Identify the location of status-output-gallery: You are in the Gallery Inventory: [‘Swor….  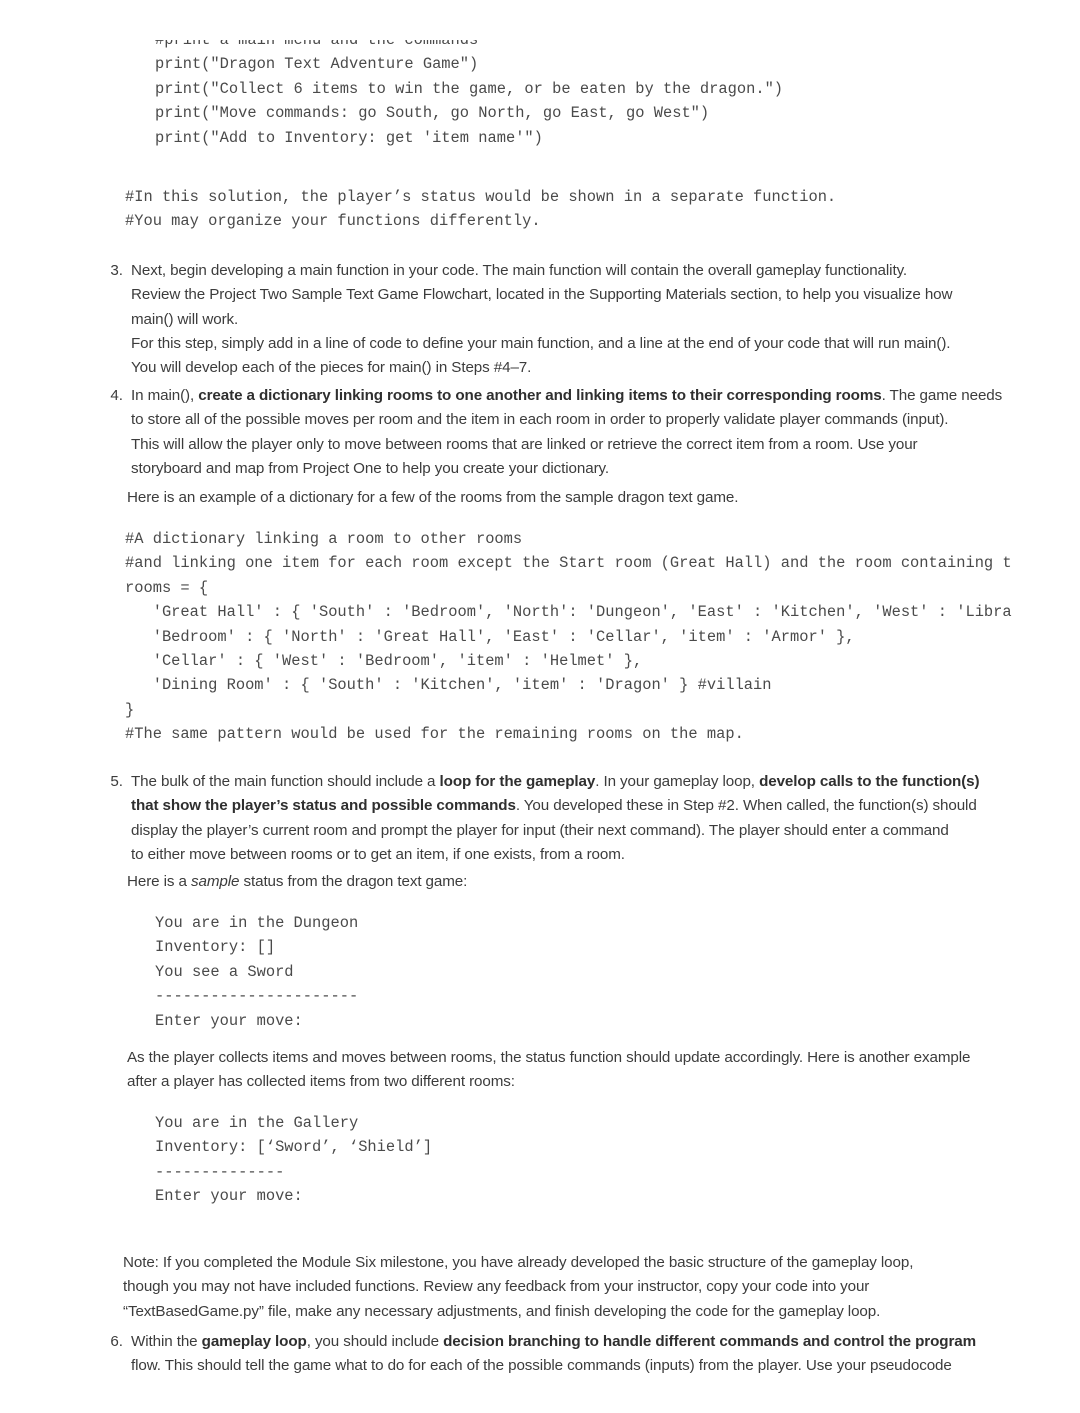
(405, 1160).